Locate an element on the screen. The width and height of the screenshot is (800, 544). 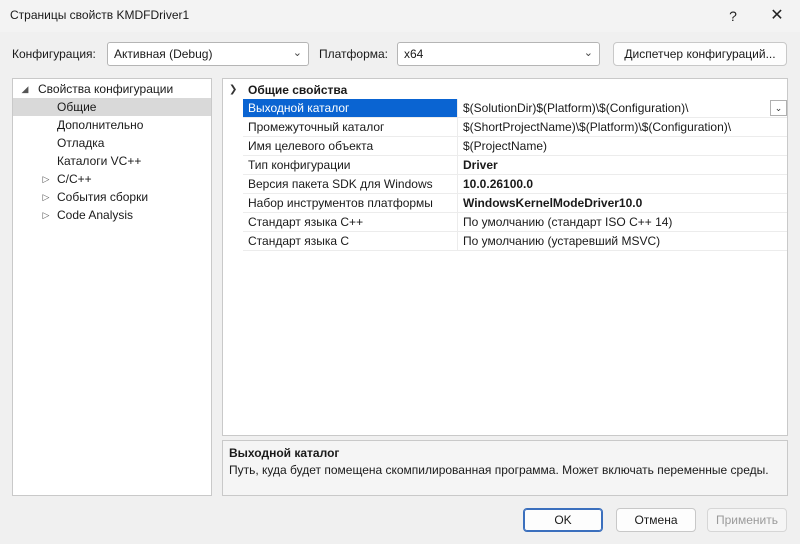
property-row-configuration-type: Тип конфигурации Driver is located at coordinates (515, 165).